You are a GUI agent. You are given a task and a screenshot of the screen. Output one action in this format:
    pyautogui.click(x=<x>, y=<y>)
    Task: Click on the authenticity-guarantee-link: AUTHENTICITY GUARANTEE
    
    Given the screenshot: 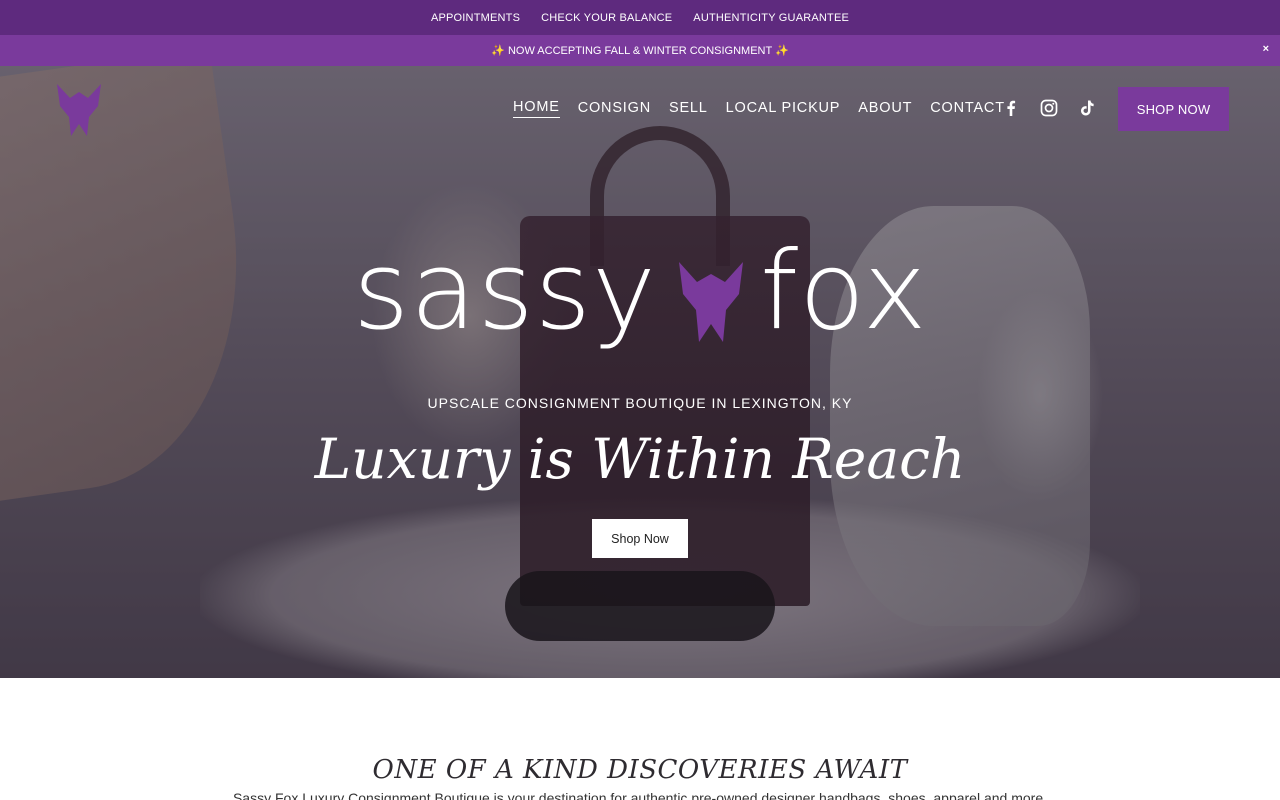 What is the action you would take?
    pyautogui.click(x=771, y=18)
    